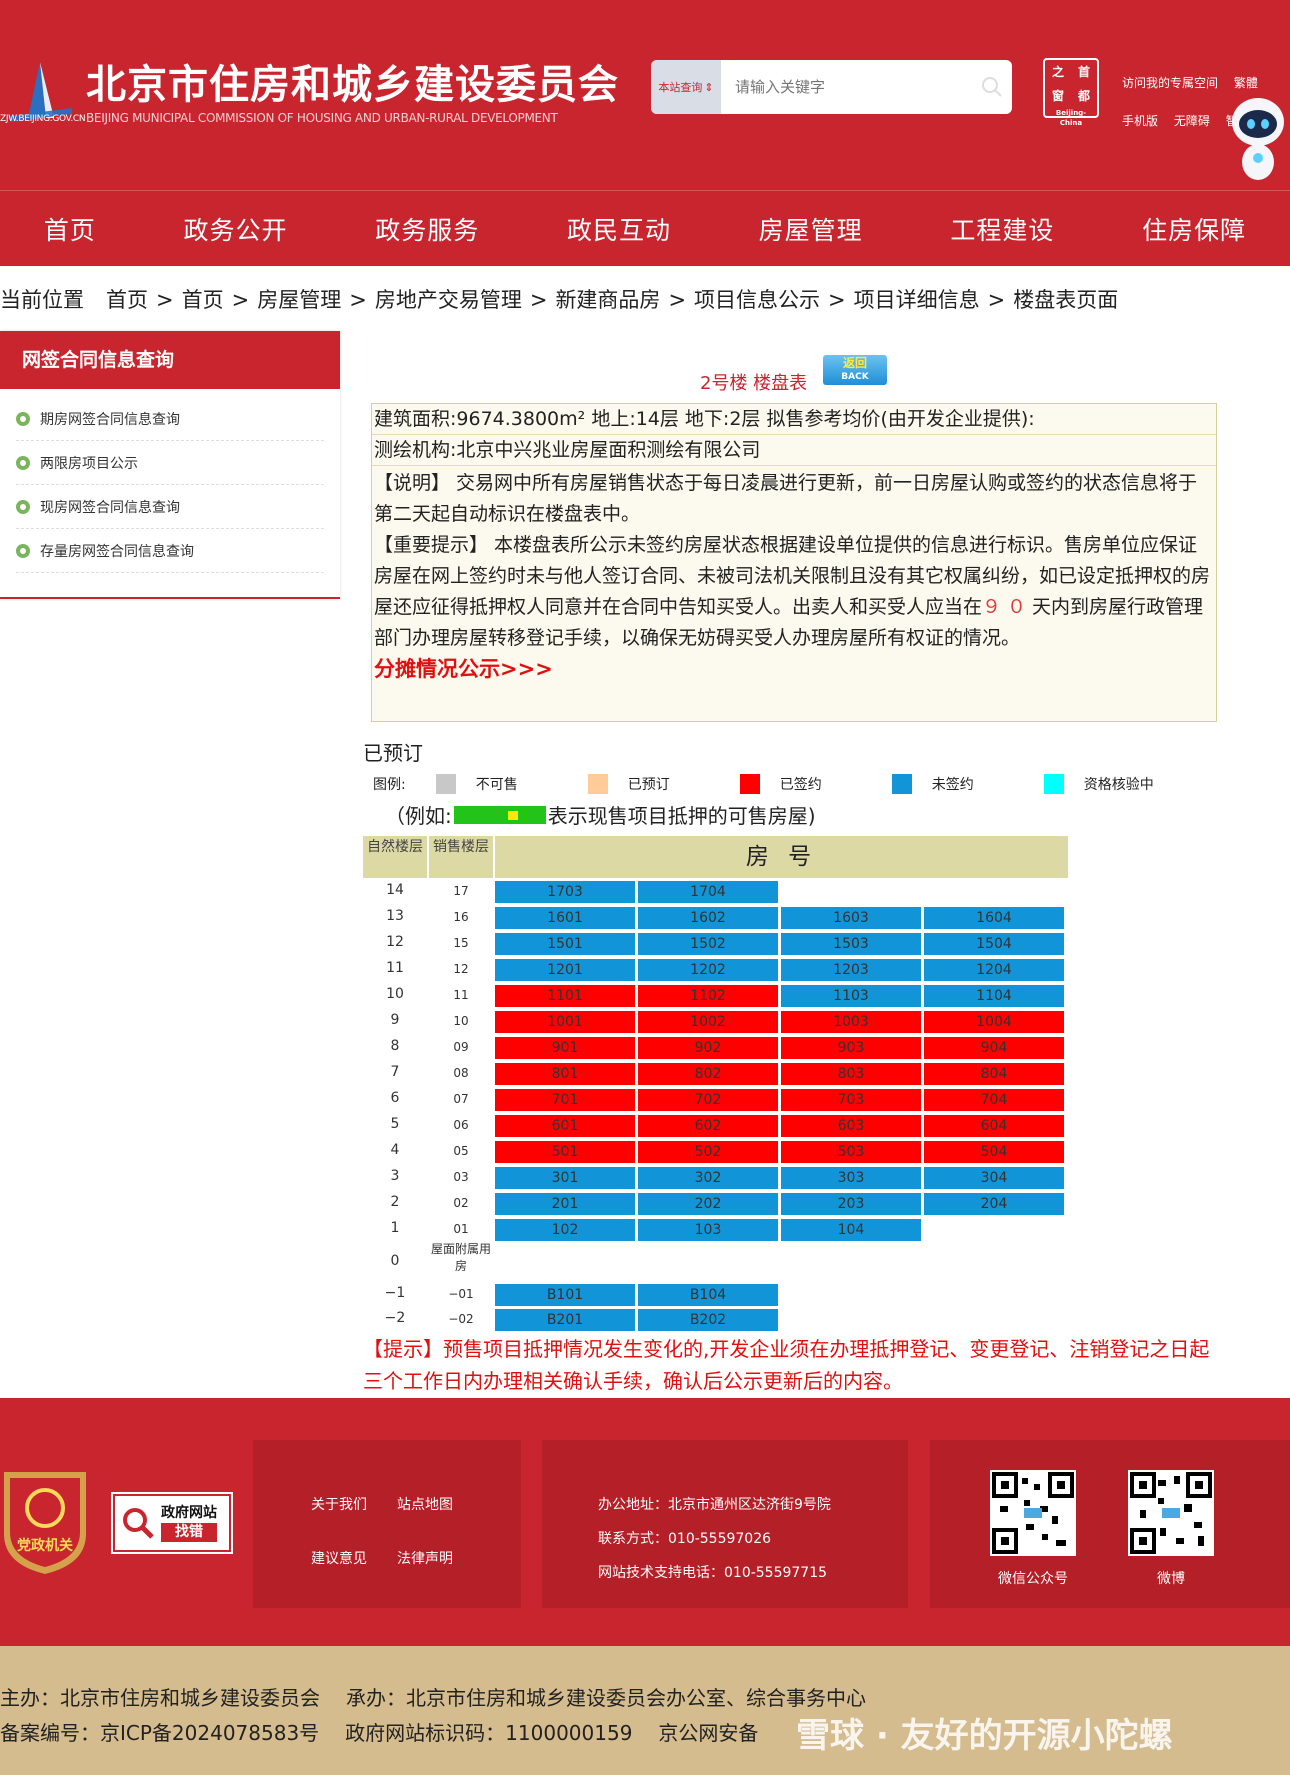 The image size is (1290, 1775). Describe the element at coordinates (1033, 1513) in the screenshot. I see `wechat-qr-icon` at that location.